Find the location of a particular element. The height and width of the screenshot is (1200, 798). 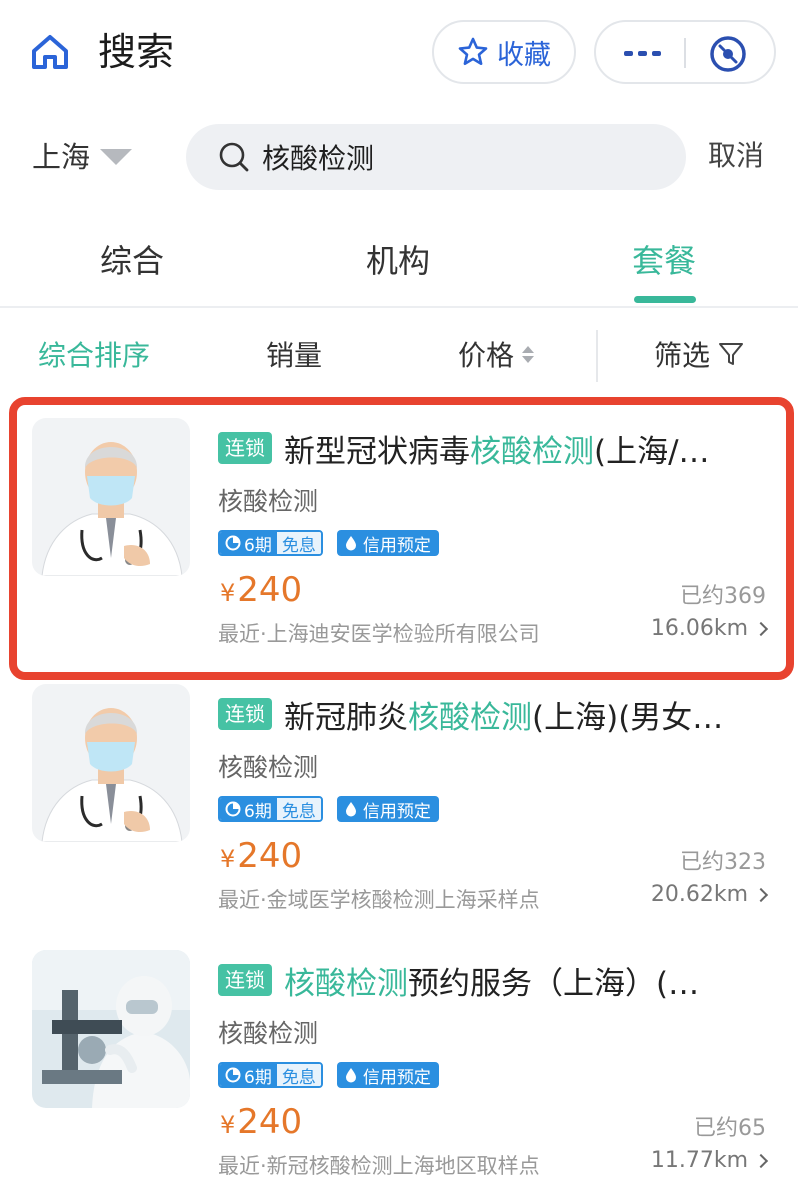

star-icon is located at coordinates (473, 51).